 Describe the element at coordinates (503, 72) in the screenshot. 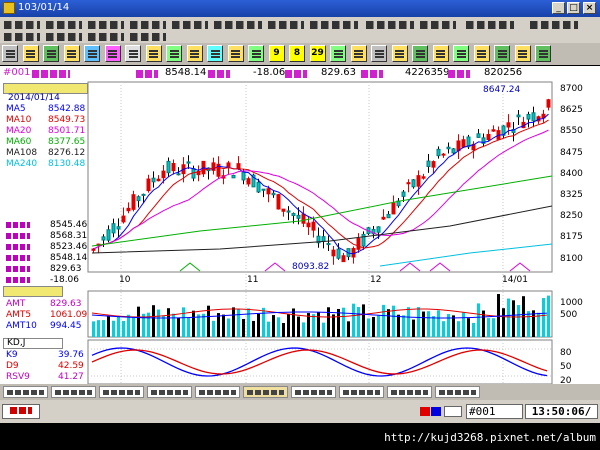

I see `count-value: 820256` at that location.